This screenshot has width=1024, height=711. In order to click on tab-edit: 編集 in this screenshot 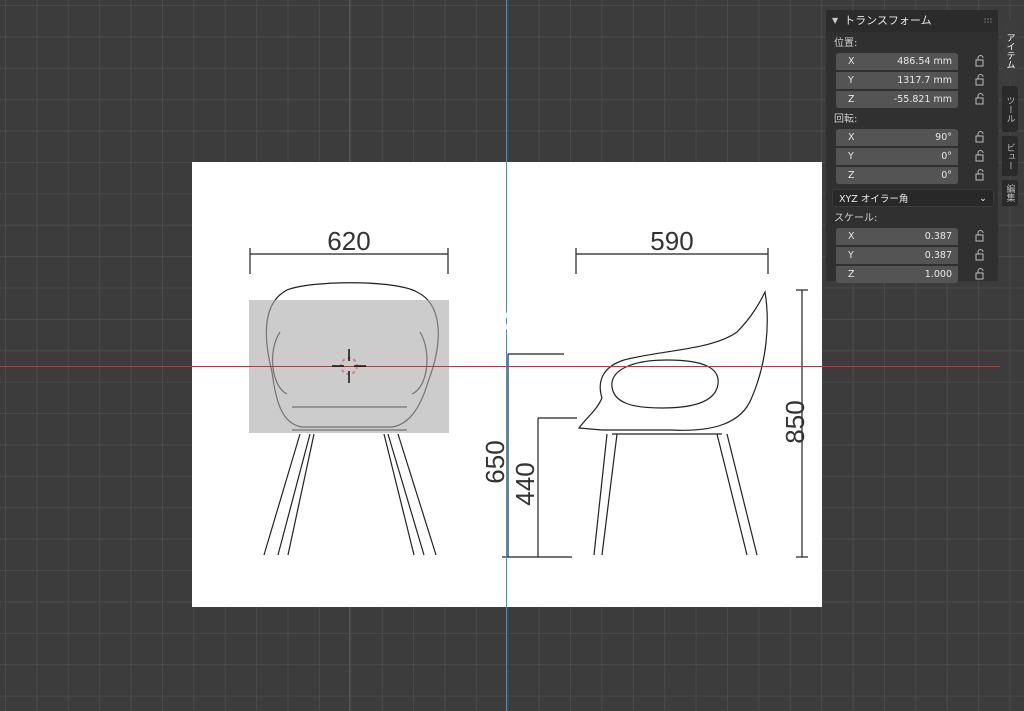, I will do `click(1010, 193)`.